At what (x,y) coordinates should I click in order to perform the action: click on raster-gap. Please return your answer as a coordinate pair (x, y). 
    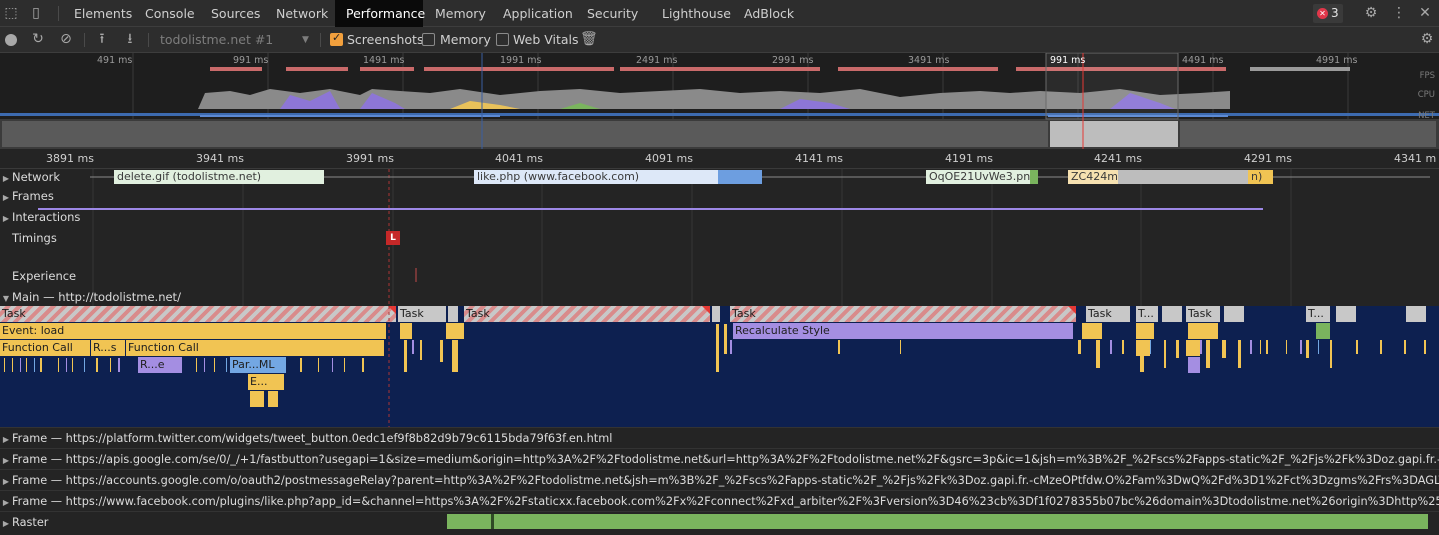
    Looking at the image, I should click on (492, 521).